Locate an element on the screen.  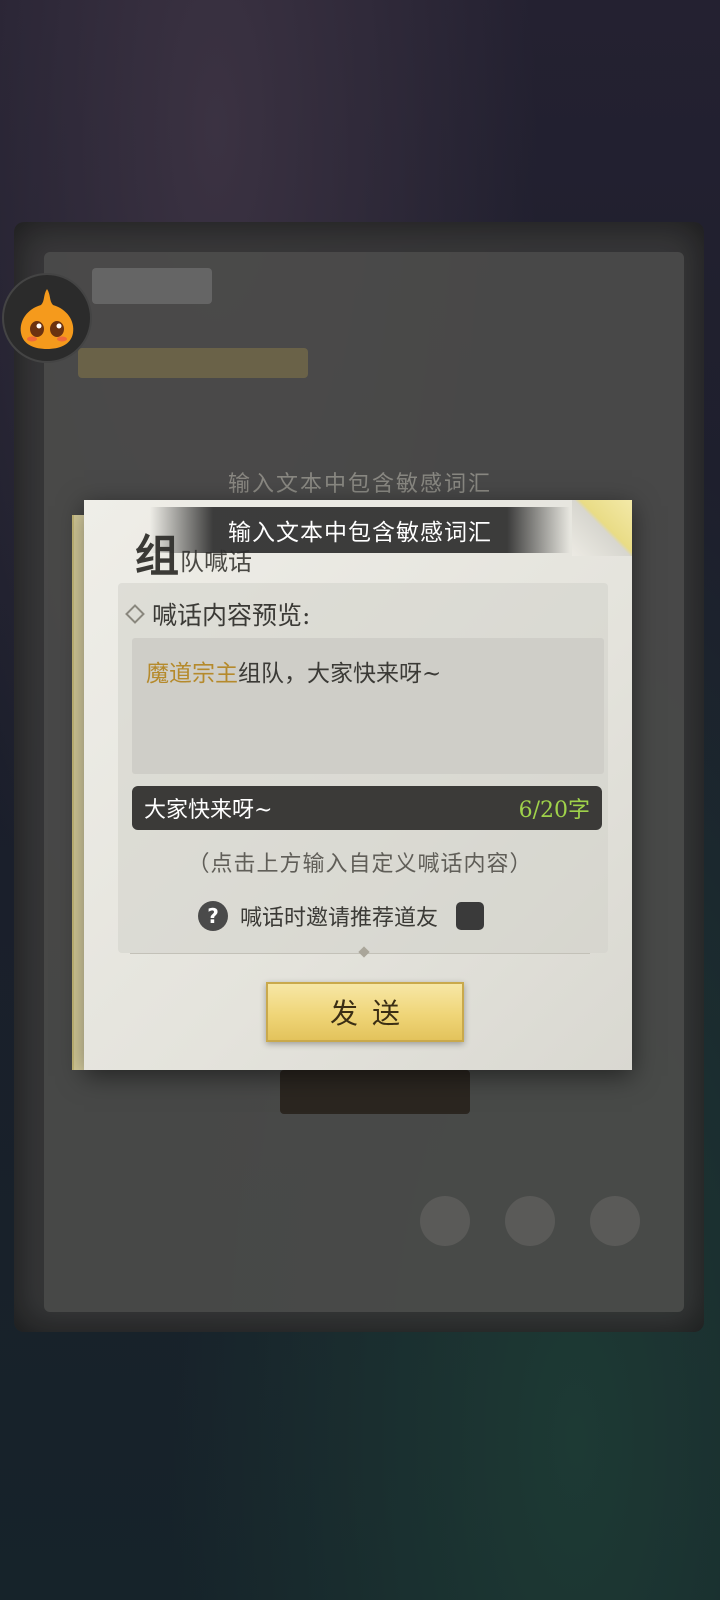
orange-blob-icon is located at coordinates (47, 319).